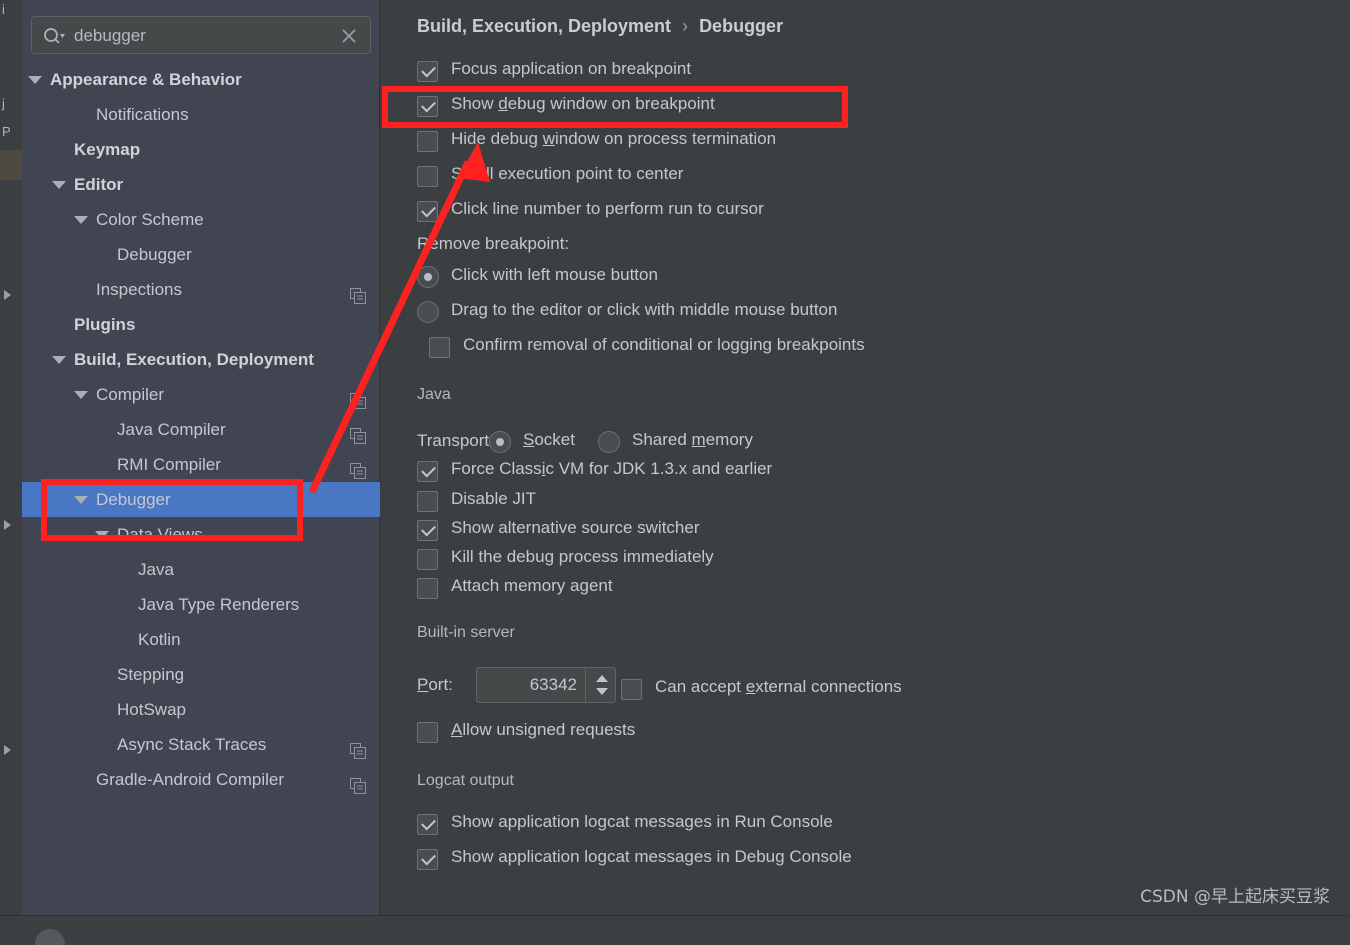 This screenshot has width=1350, height=945. I want to click on port-label: Port:, so click(435, 684).